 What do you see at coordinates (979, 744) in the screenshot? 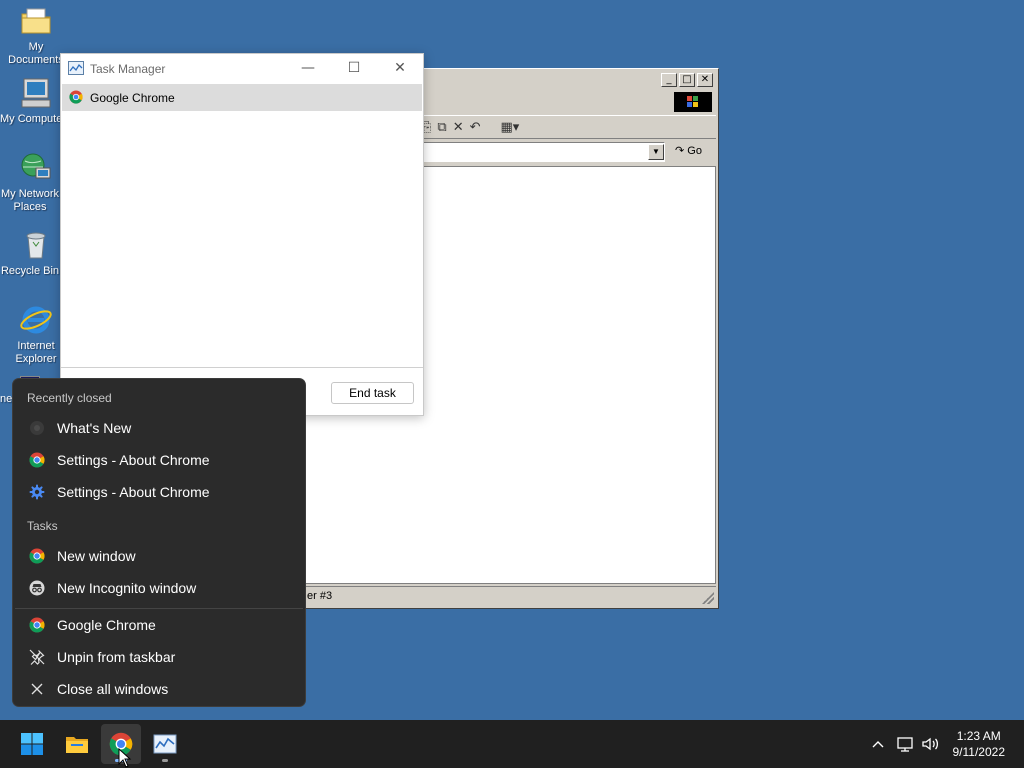
I see `system-clock: 1:23 AM 9/11/2022` at bounding box center [979, 744].